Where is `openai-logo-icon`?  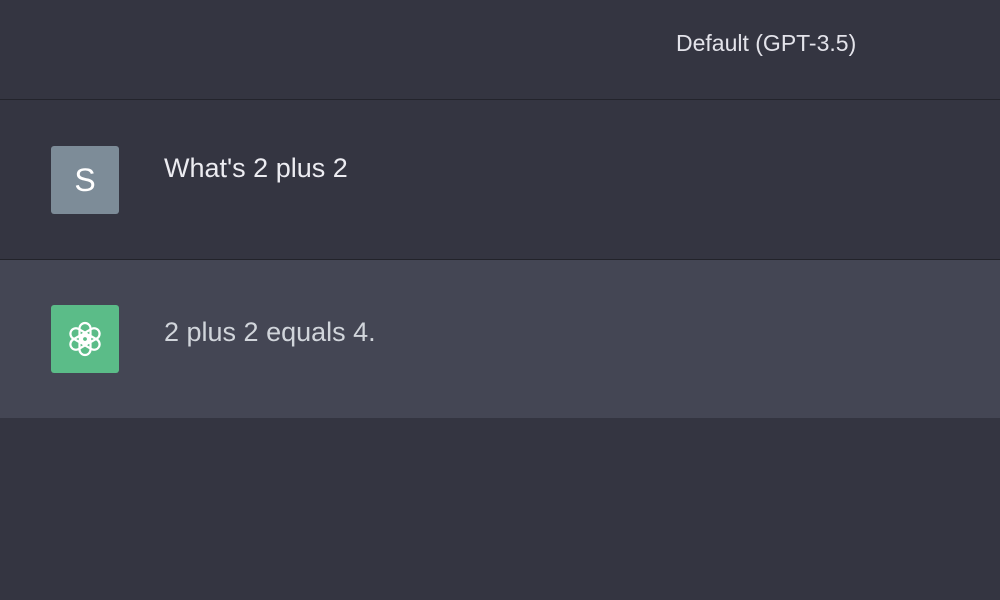
openai-logo-icon is located at coordinates (85, 339).